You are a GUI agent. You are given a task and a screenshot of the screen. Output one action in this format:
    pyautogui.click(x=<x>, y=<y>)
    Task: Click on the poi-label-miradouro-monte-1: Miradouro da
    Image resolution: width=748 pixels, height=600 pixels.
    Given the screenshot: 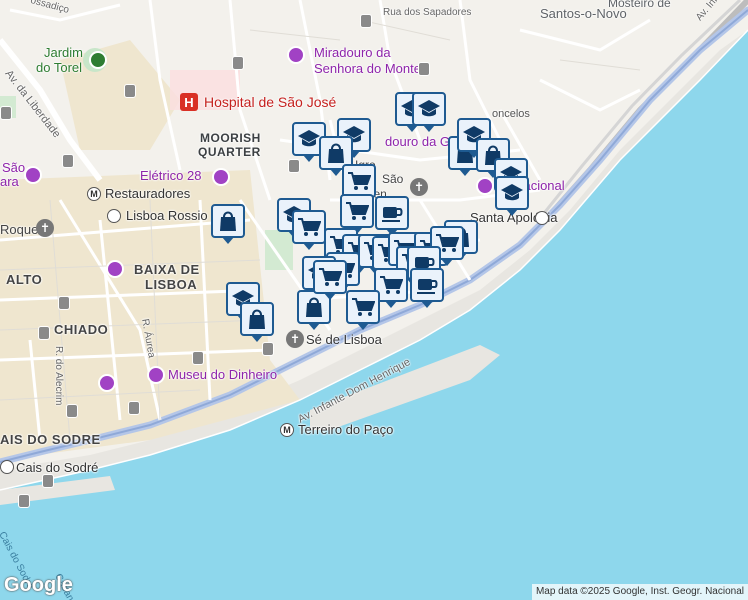 What is the action you would take?
    pyautogui.click(x=352, y=52)
    